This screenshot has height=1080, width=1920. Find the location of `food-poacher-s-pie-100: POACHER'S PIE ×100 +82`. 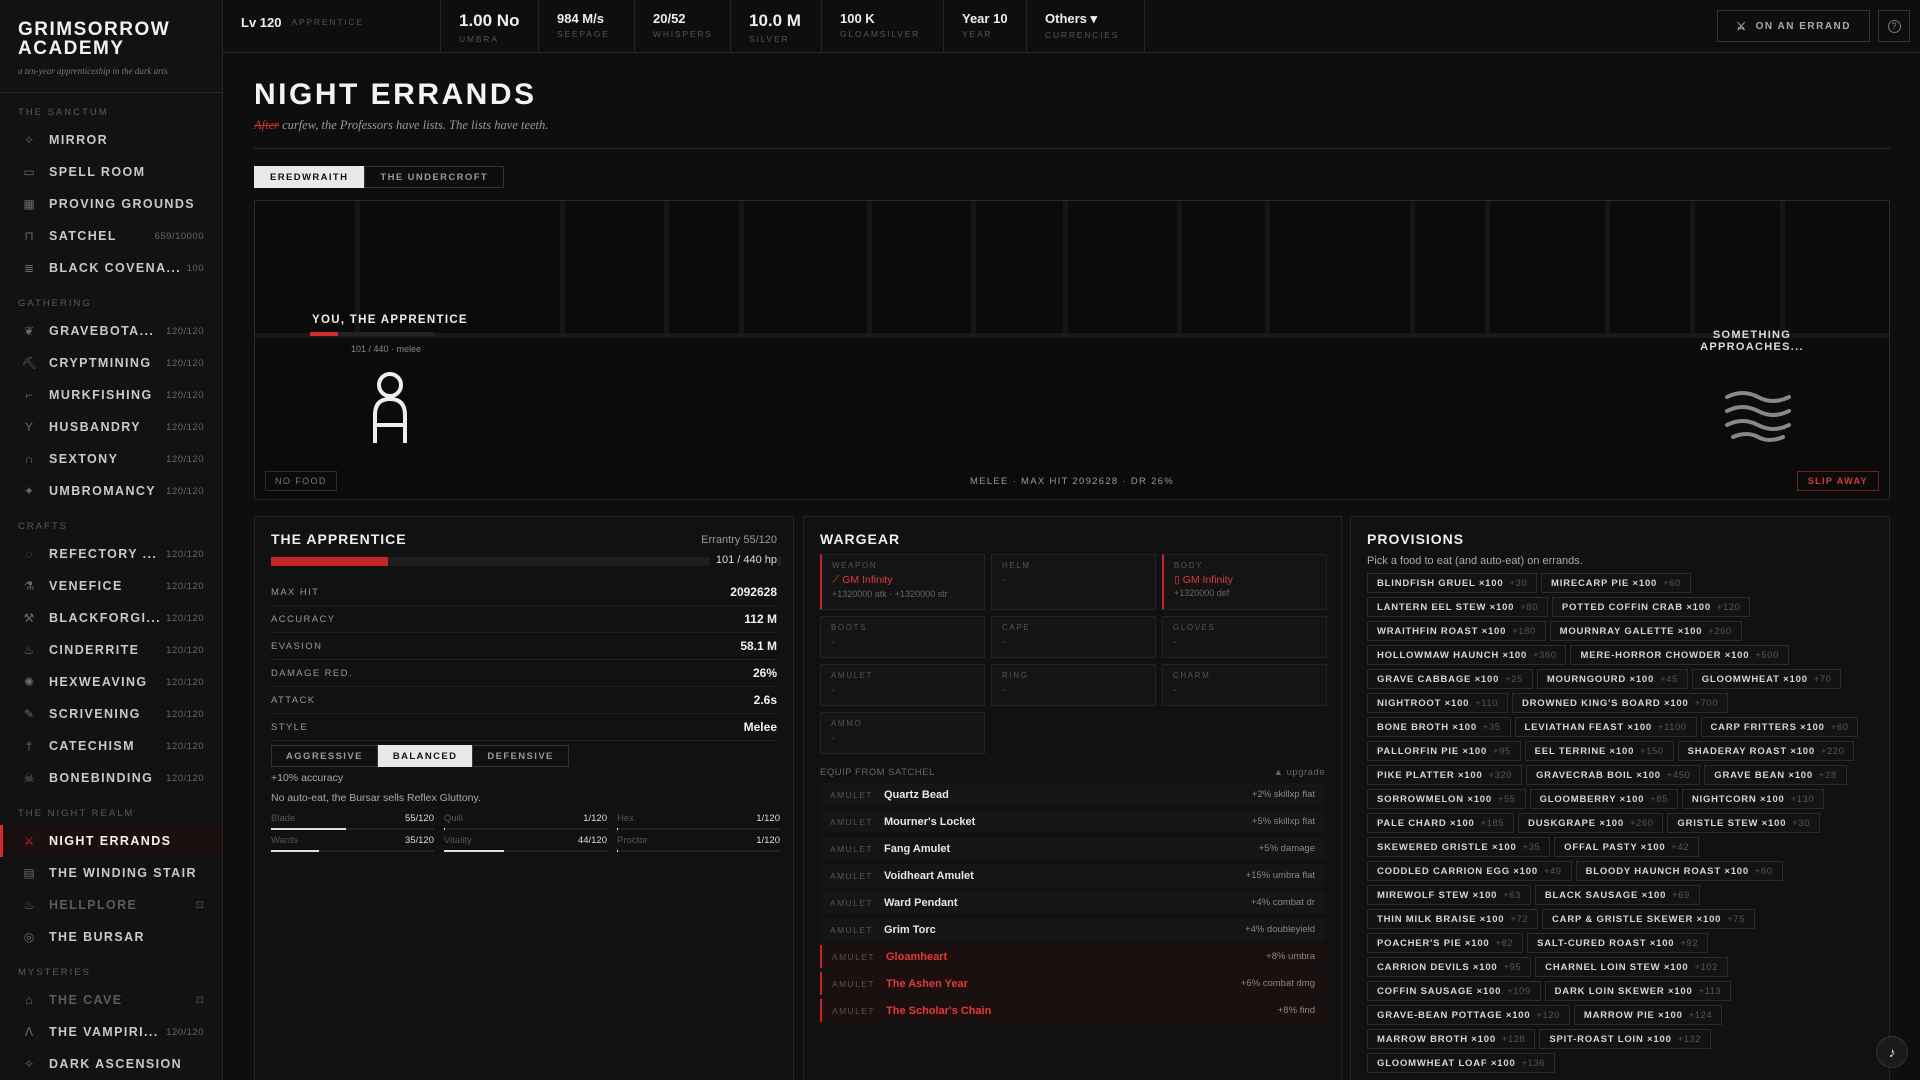

food-poacher-s-pie-100: POACHER'S PIE ×100 +82 is located at coordinates (1445, 943).